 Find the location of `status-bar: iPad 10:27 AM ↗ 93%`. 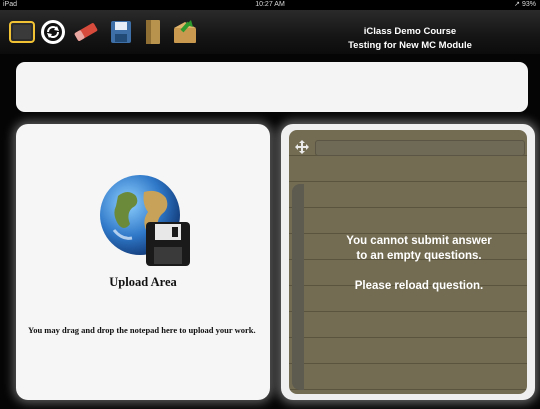

status-bar: iPad 10:27 AM ↗ 93% is located at coordinates (270, 5).